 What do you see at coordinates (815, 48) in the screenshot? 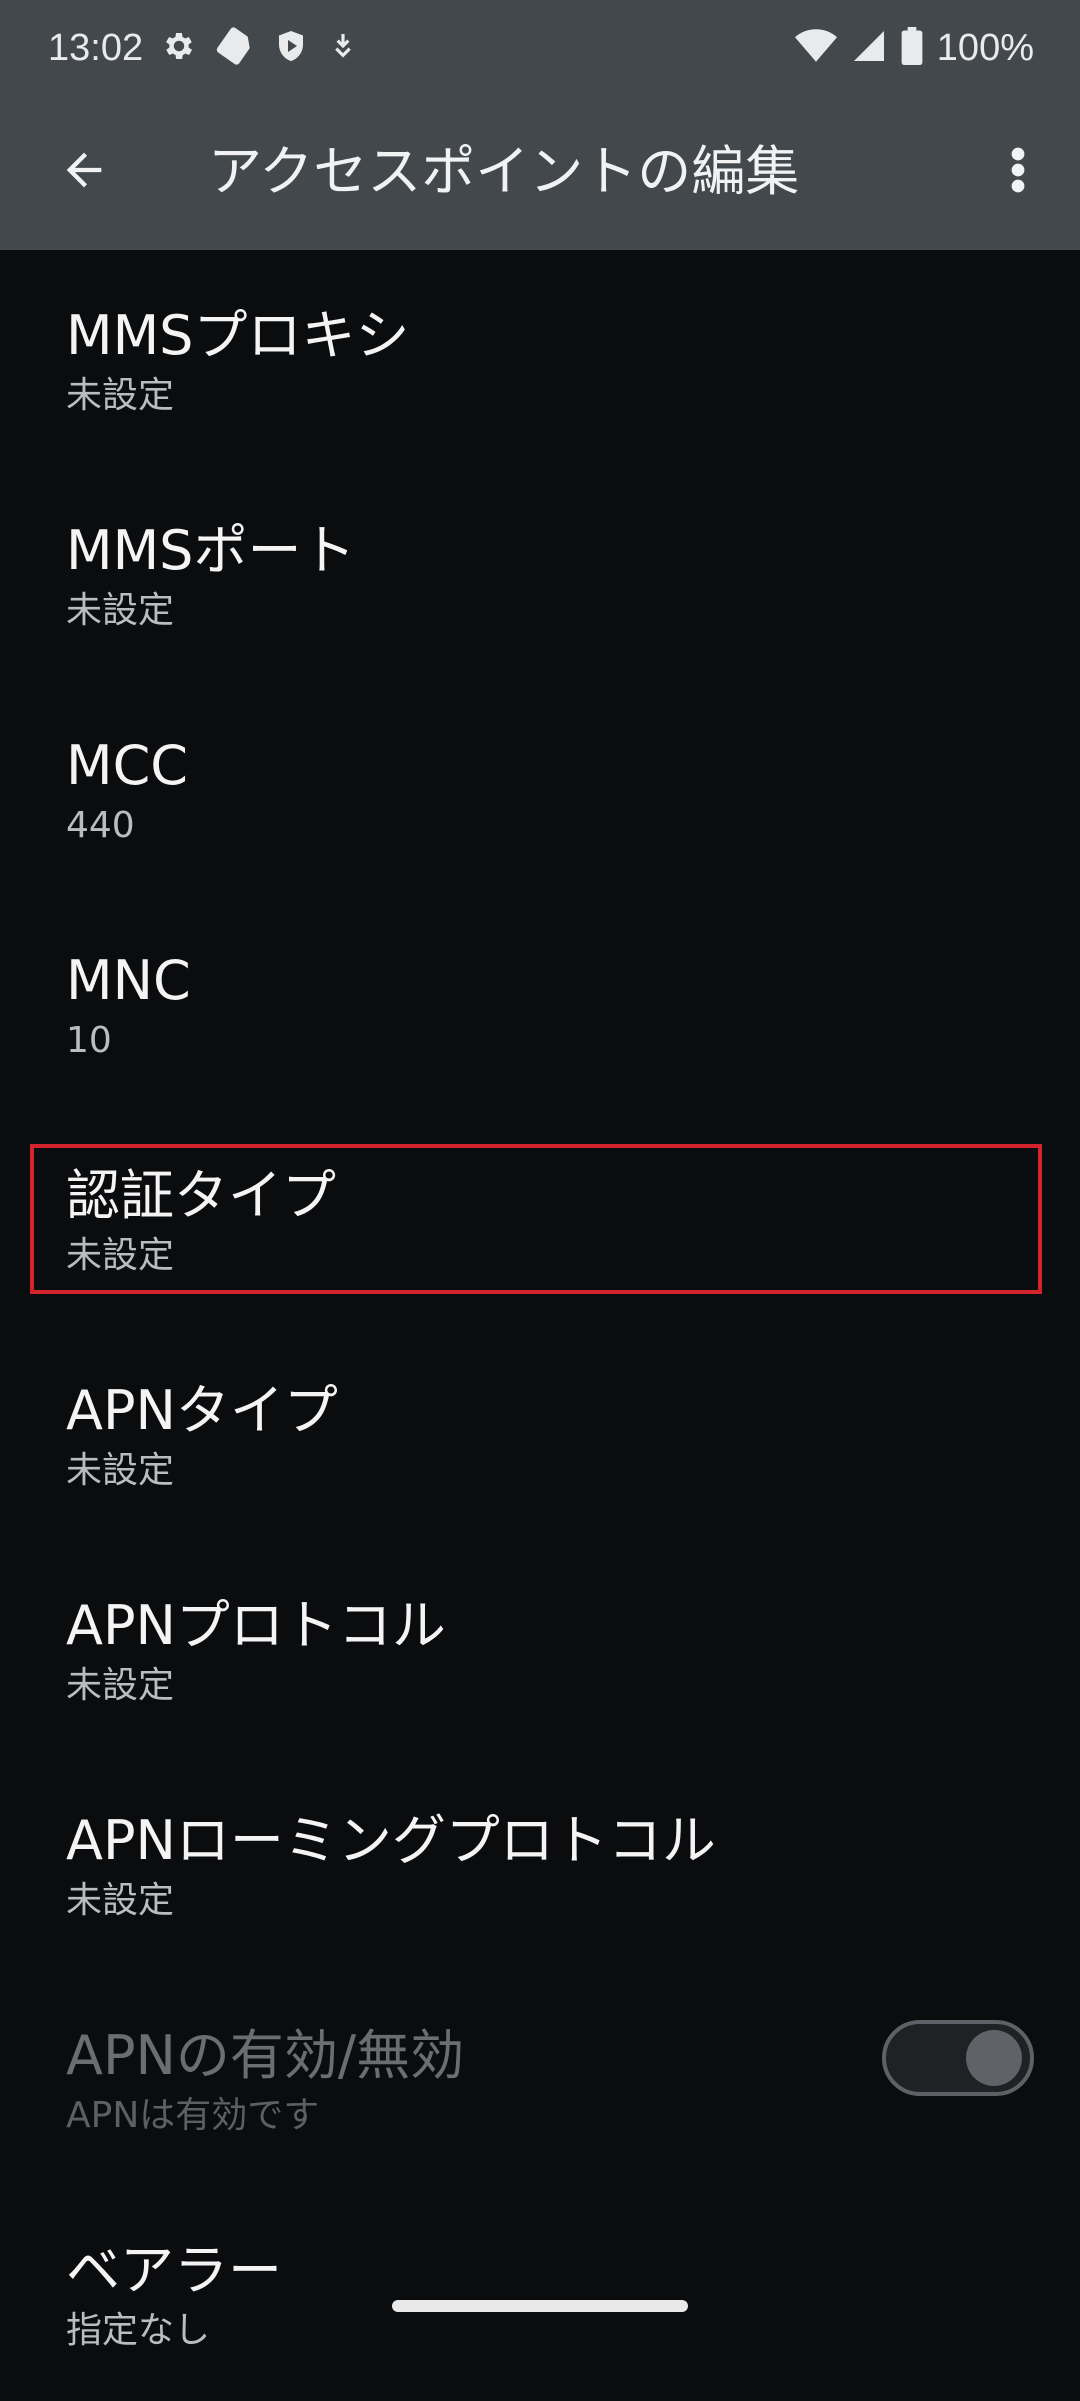
I see `wifi-icon` at bounding box center [815, 48].